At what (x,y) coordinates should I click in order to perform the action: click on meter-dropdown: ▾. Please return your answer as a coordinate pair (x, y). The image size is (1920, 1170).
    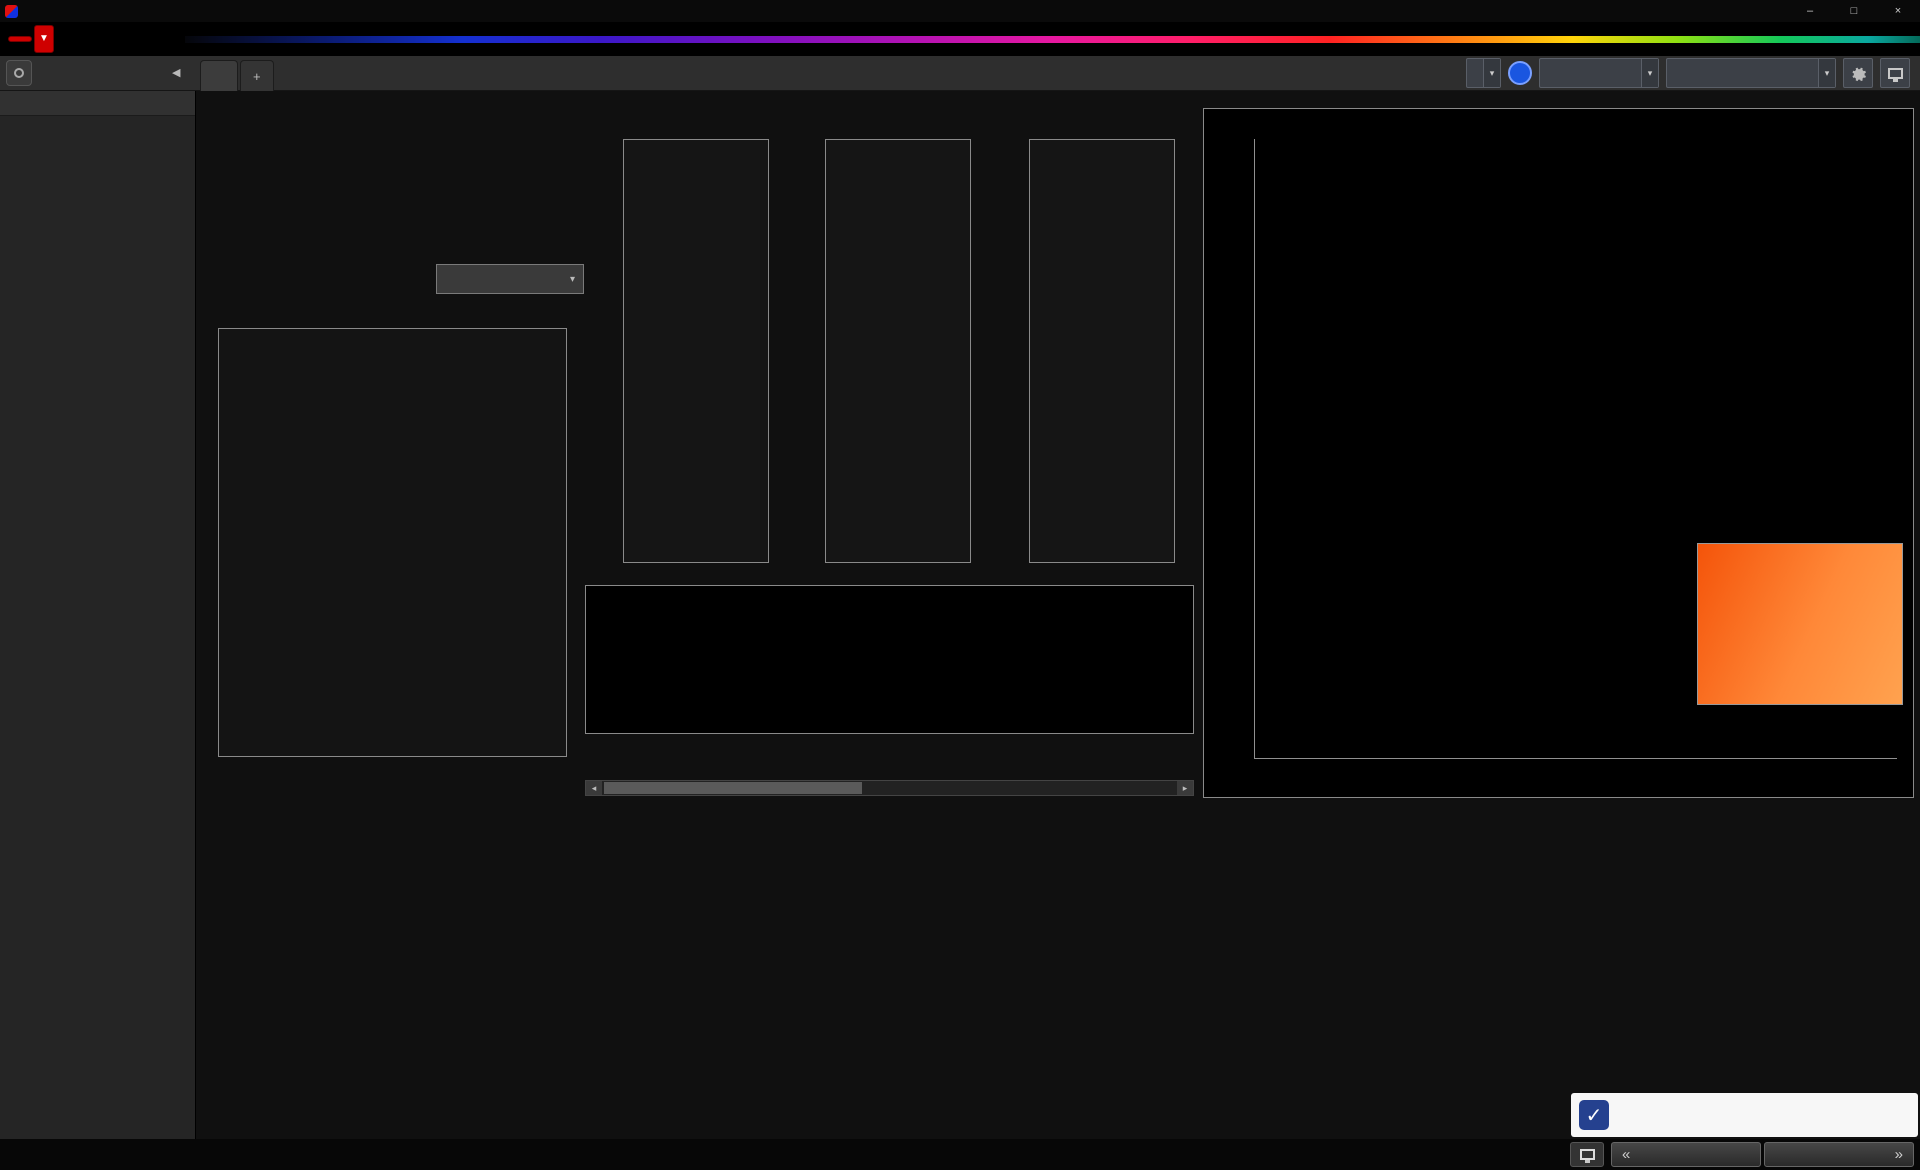
    Looking at the image, I should click on (1483, 73).